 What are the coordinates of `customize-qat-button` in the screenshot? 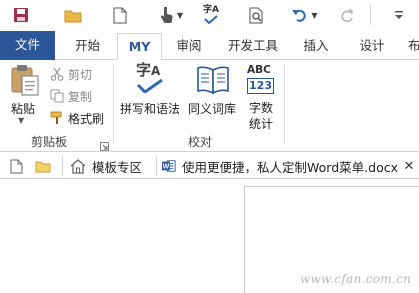 It's located at (399, 15).